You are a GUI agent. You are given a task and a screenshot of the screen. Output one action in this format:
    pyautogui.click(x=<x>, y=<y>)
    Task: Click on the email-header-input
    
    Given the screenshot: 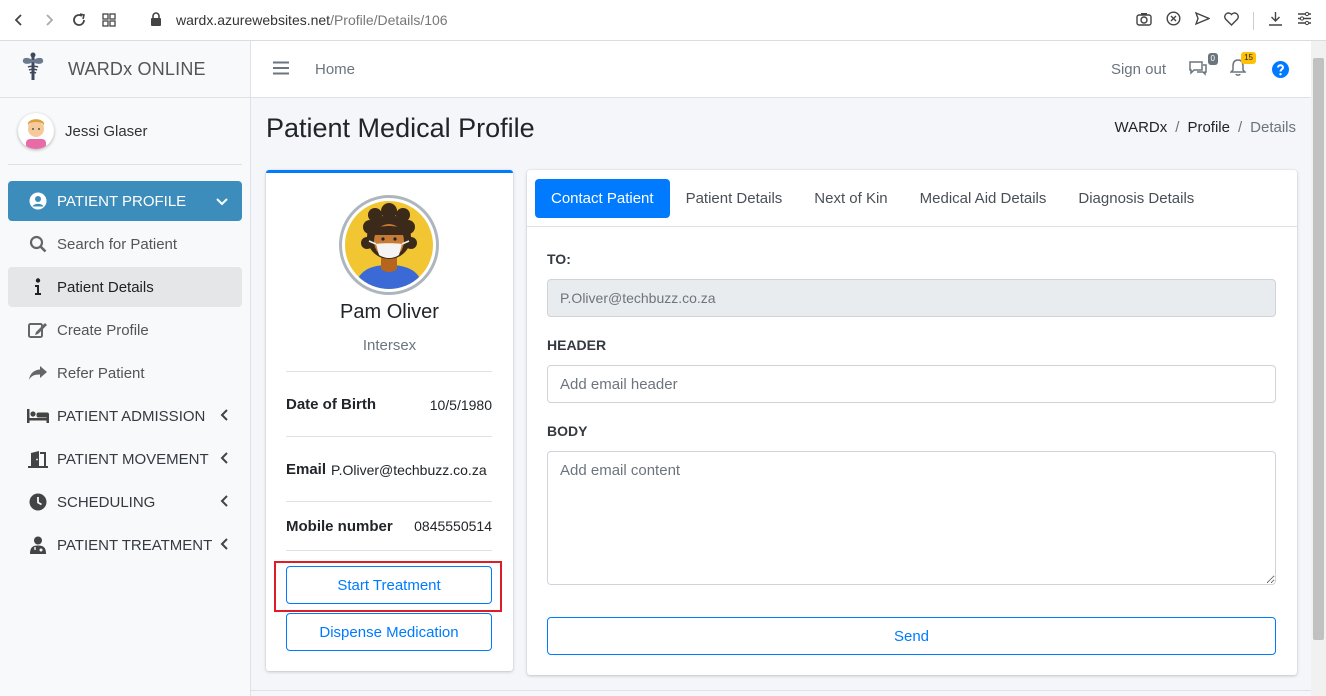 What is the action you would take?
    pyautogui.click(x=911, y=384)
    